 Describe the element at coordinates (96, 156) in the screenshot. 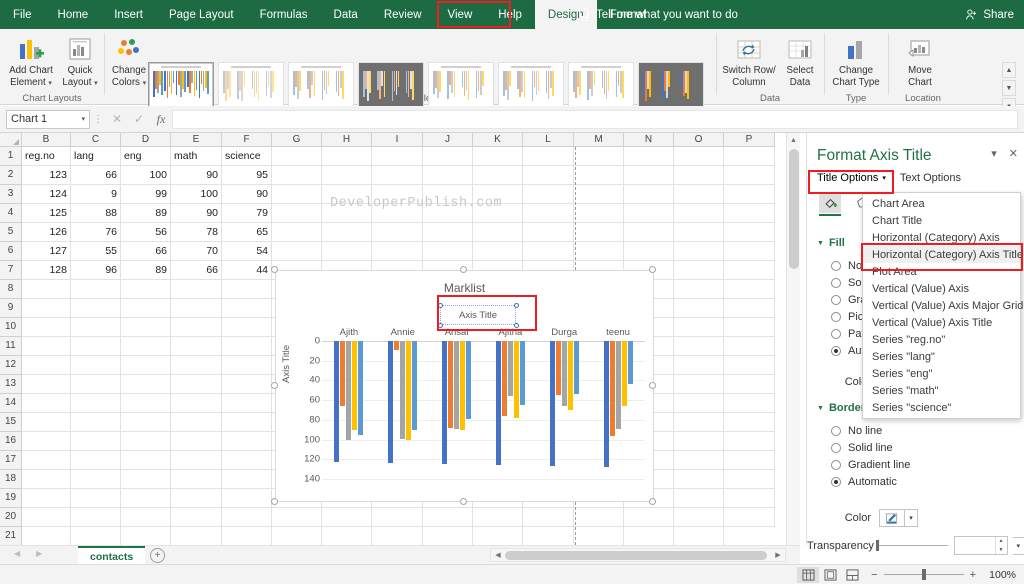

I see `cell-C1: lang` at that location.